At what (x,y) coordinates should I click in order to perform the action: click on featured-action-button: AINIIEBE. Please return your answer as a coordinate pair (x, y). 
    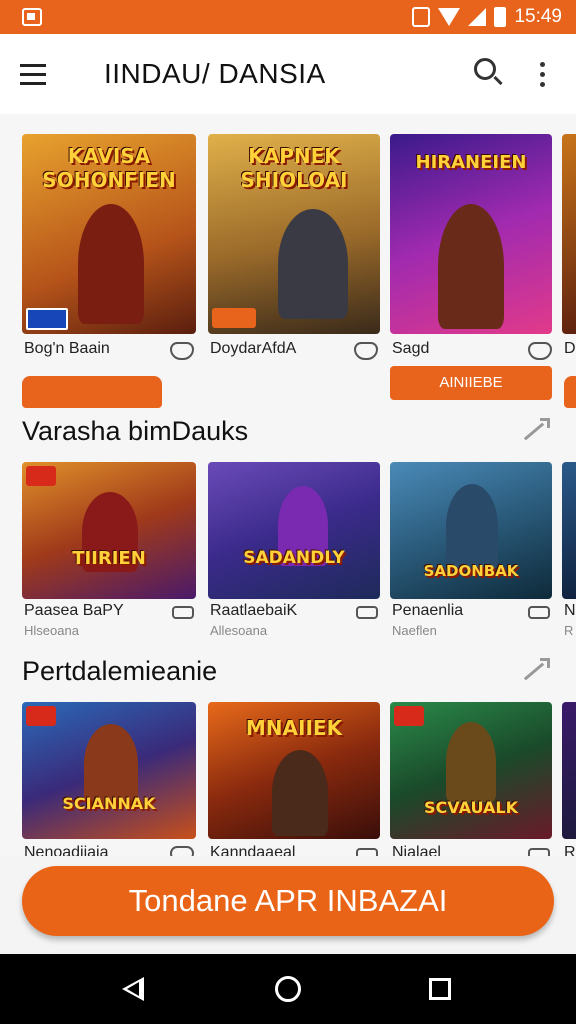
    Looking at the image, I should click on (471, 383).